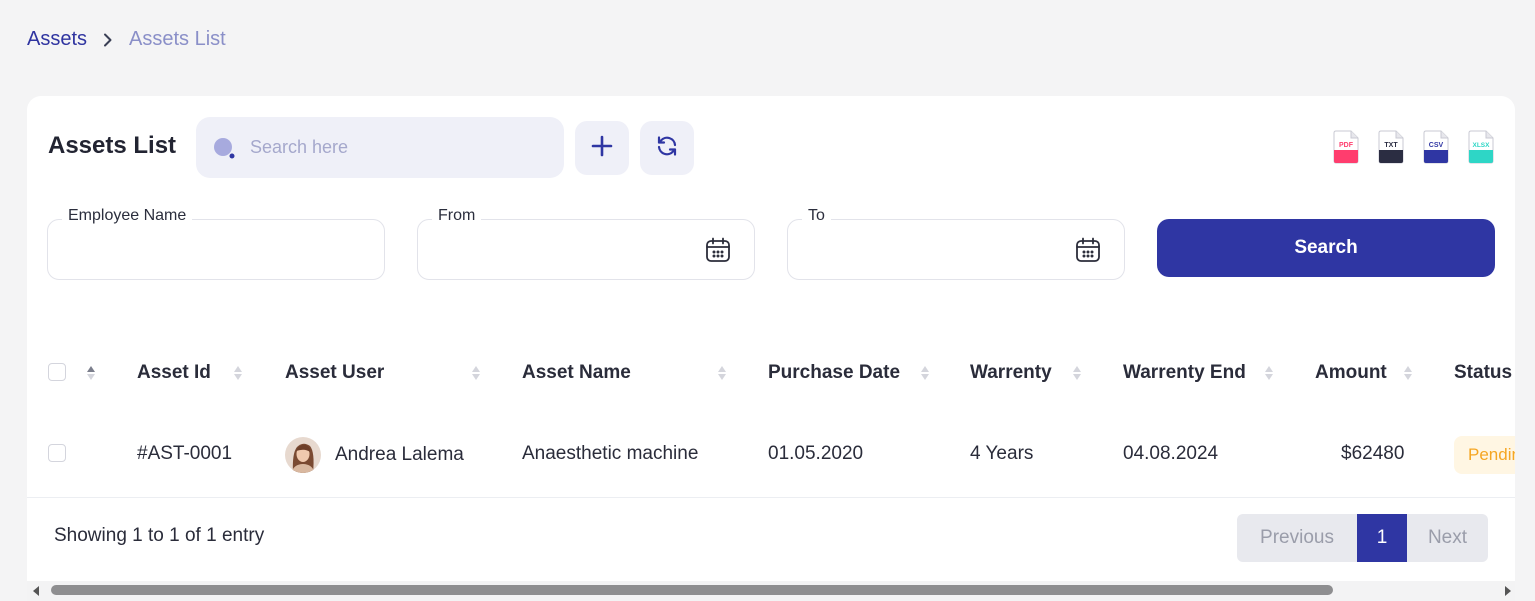 Image resolution: width=1535 pixels, height=601 pixels. I want to click on add-asset-button, so click(602, 148).